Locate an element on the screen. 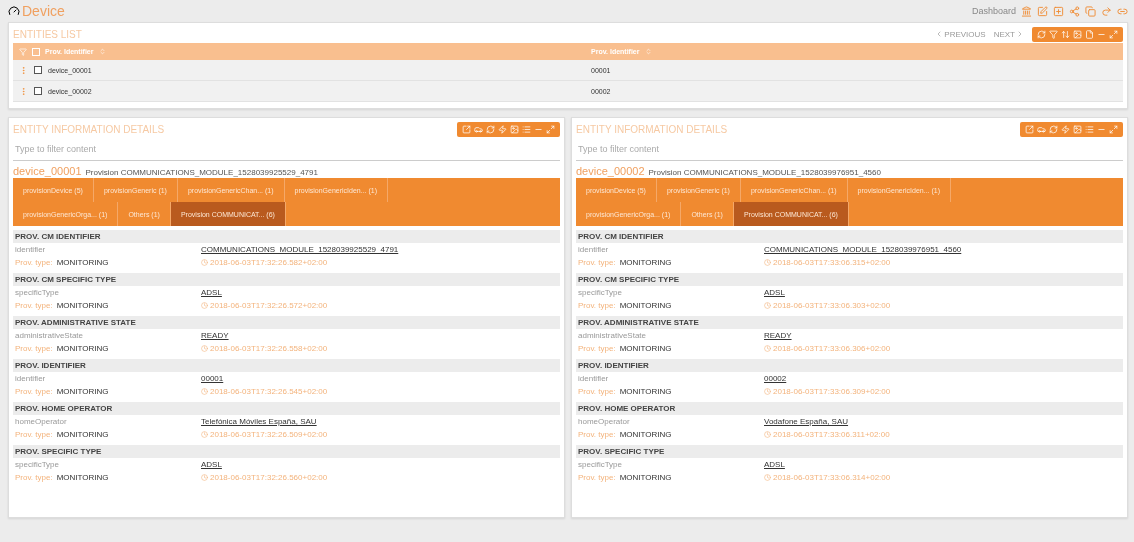  bank-icon is located at coordinates (1026, 11).